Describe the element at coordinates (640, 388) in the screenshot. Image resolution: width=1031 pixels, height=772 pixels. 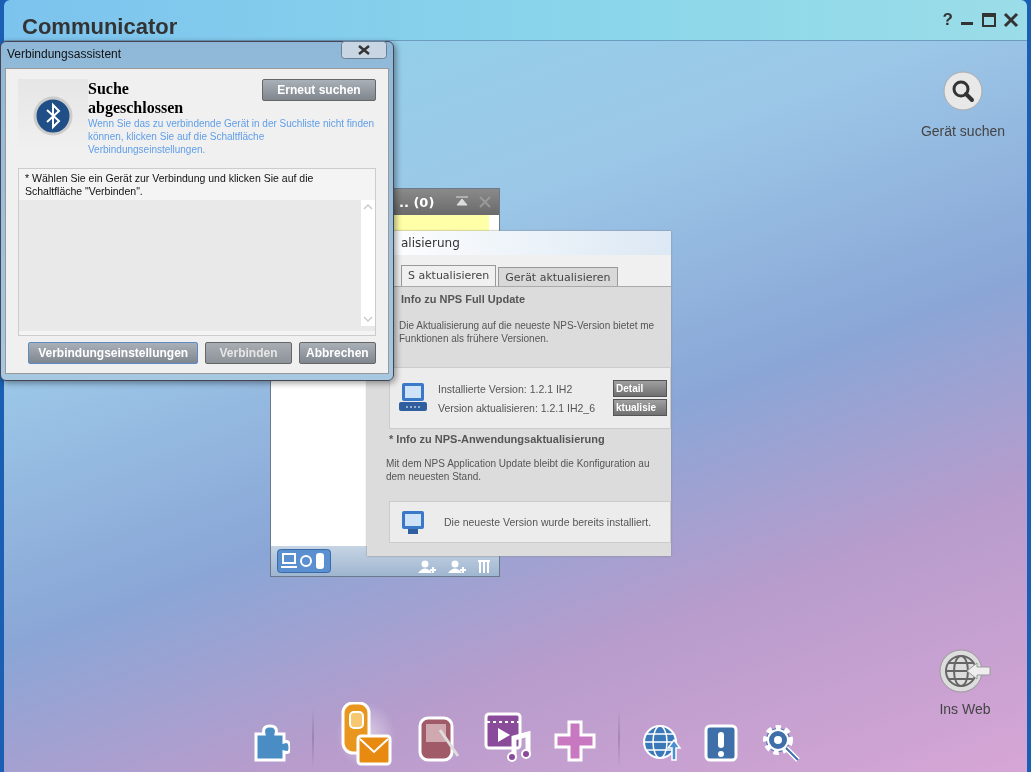
I see `panel-button: Detail` at that location.